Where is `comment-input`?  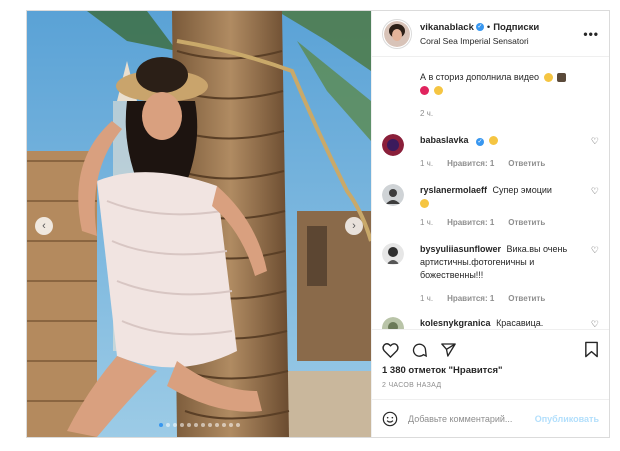
comment-input is located at coordinates (471, 418).